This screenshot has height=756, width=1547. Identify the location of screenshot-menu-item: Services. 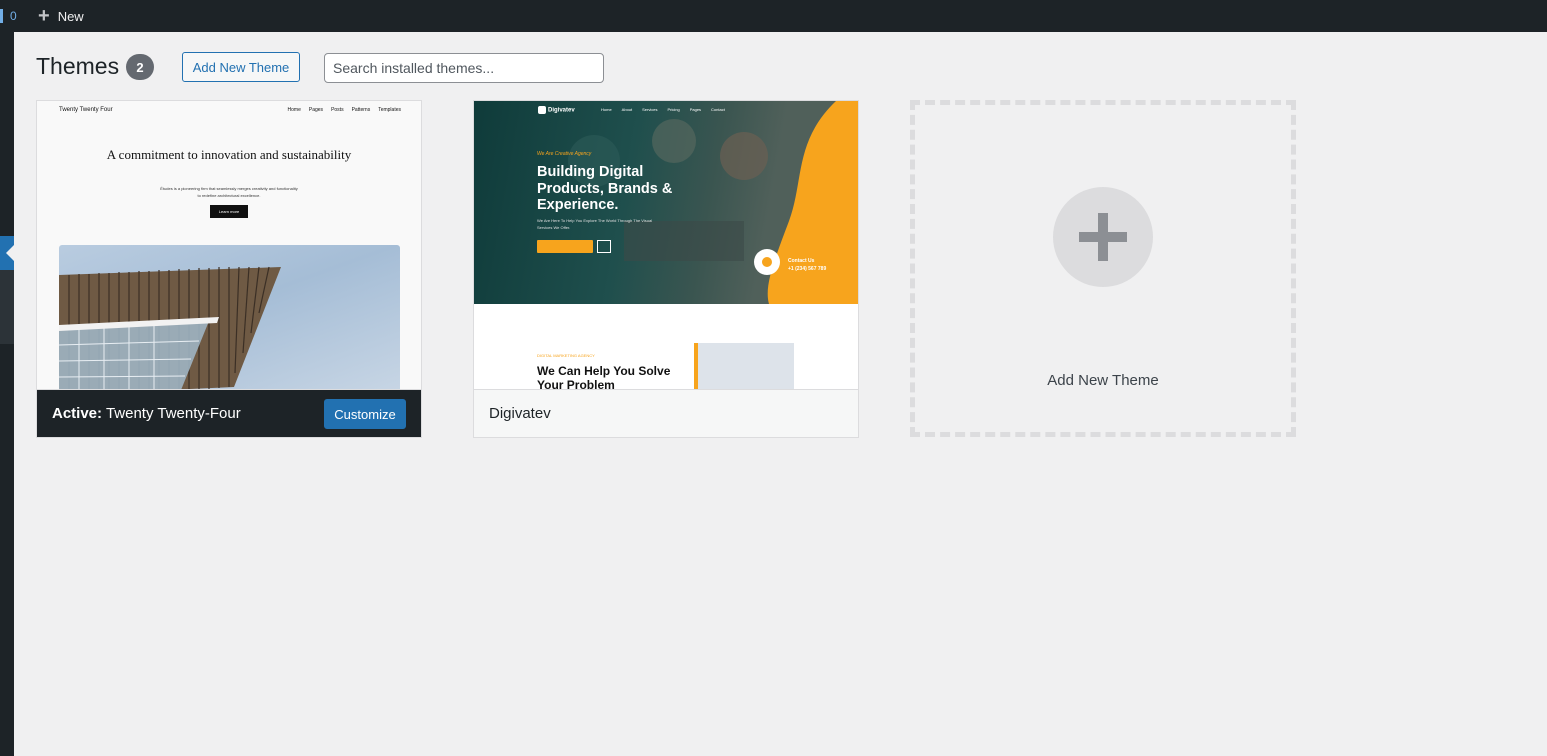
(650, 109).